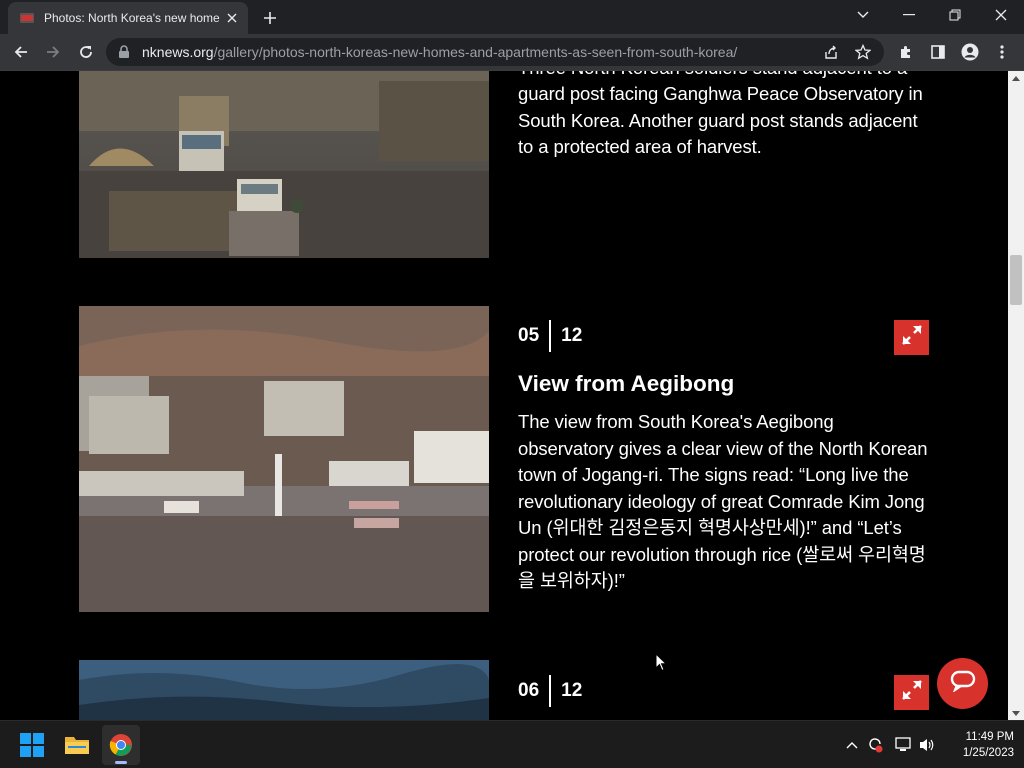  What do you see at coordinates (903, 745) in the screenshot?
I see `network-icon` at bounding box center [903, 745].